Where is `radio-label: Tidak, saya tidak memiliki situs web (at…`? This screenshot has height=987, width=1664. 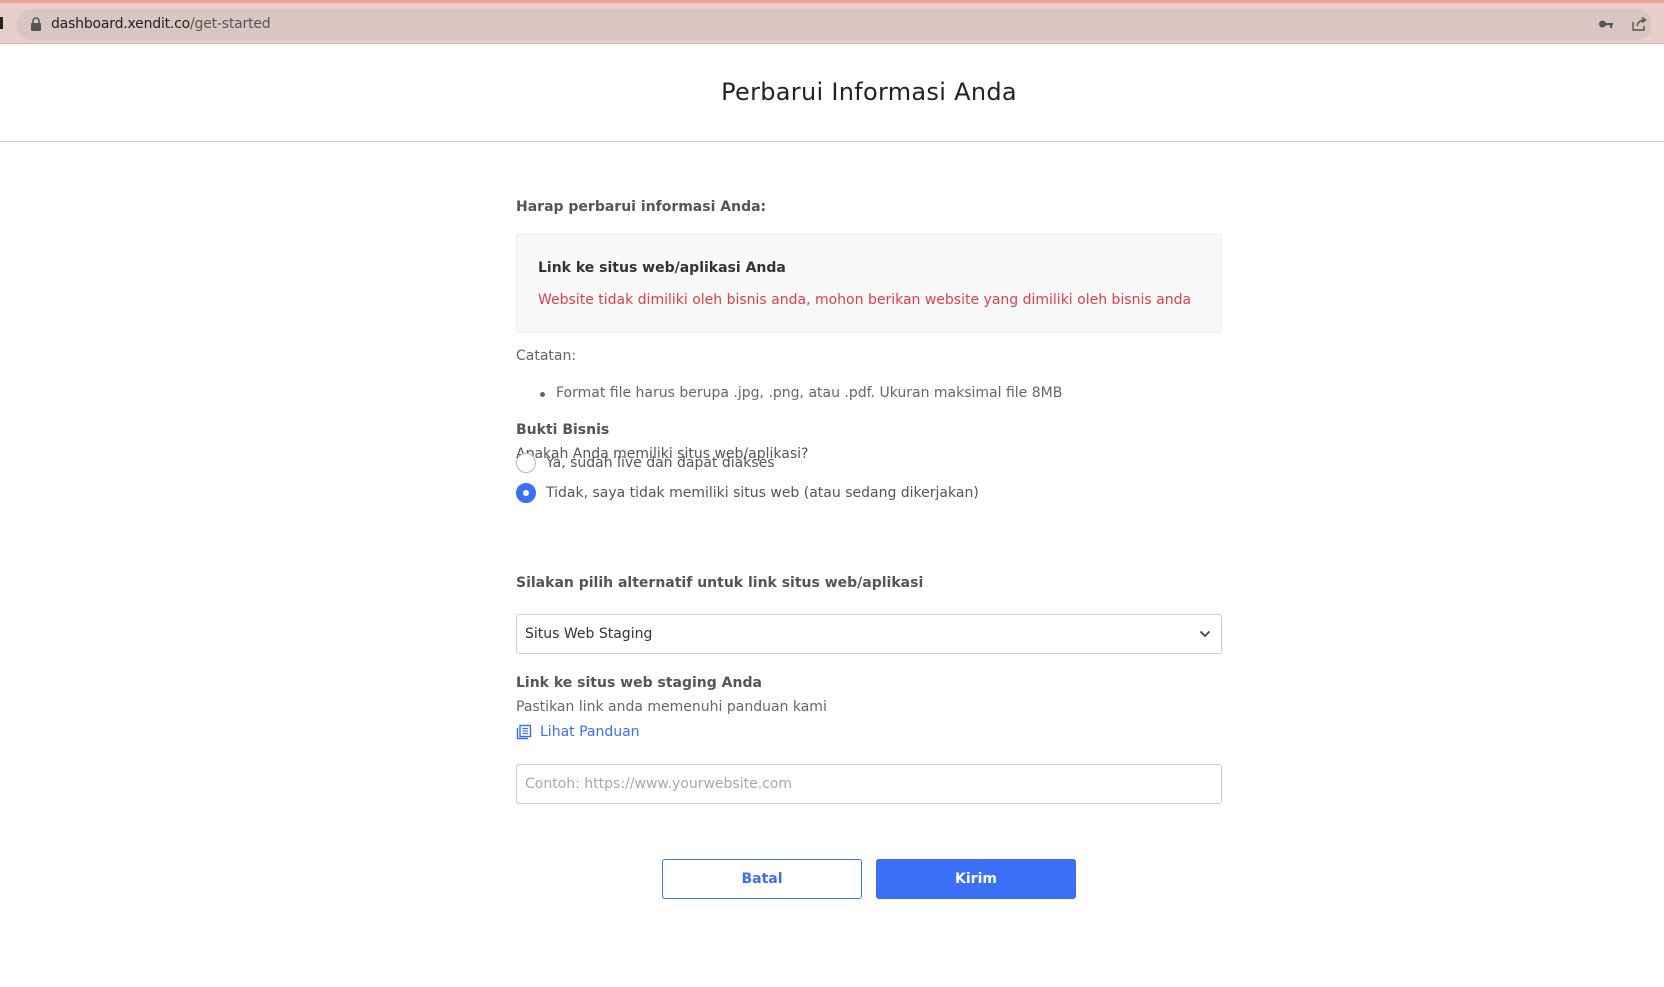 radio-label: Tidak, saya tidak memiliki situs web (at… is located at coordinates (762, 493).